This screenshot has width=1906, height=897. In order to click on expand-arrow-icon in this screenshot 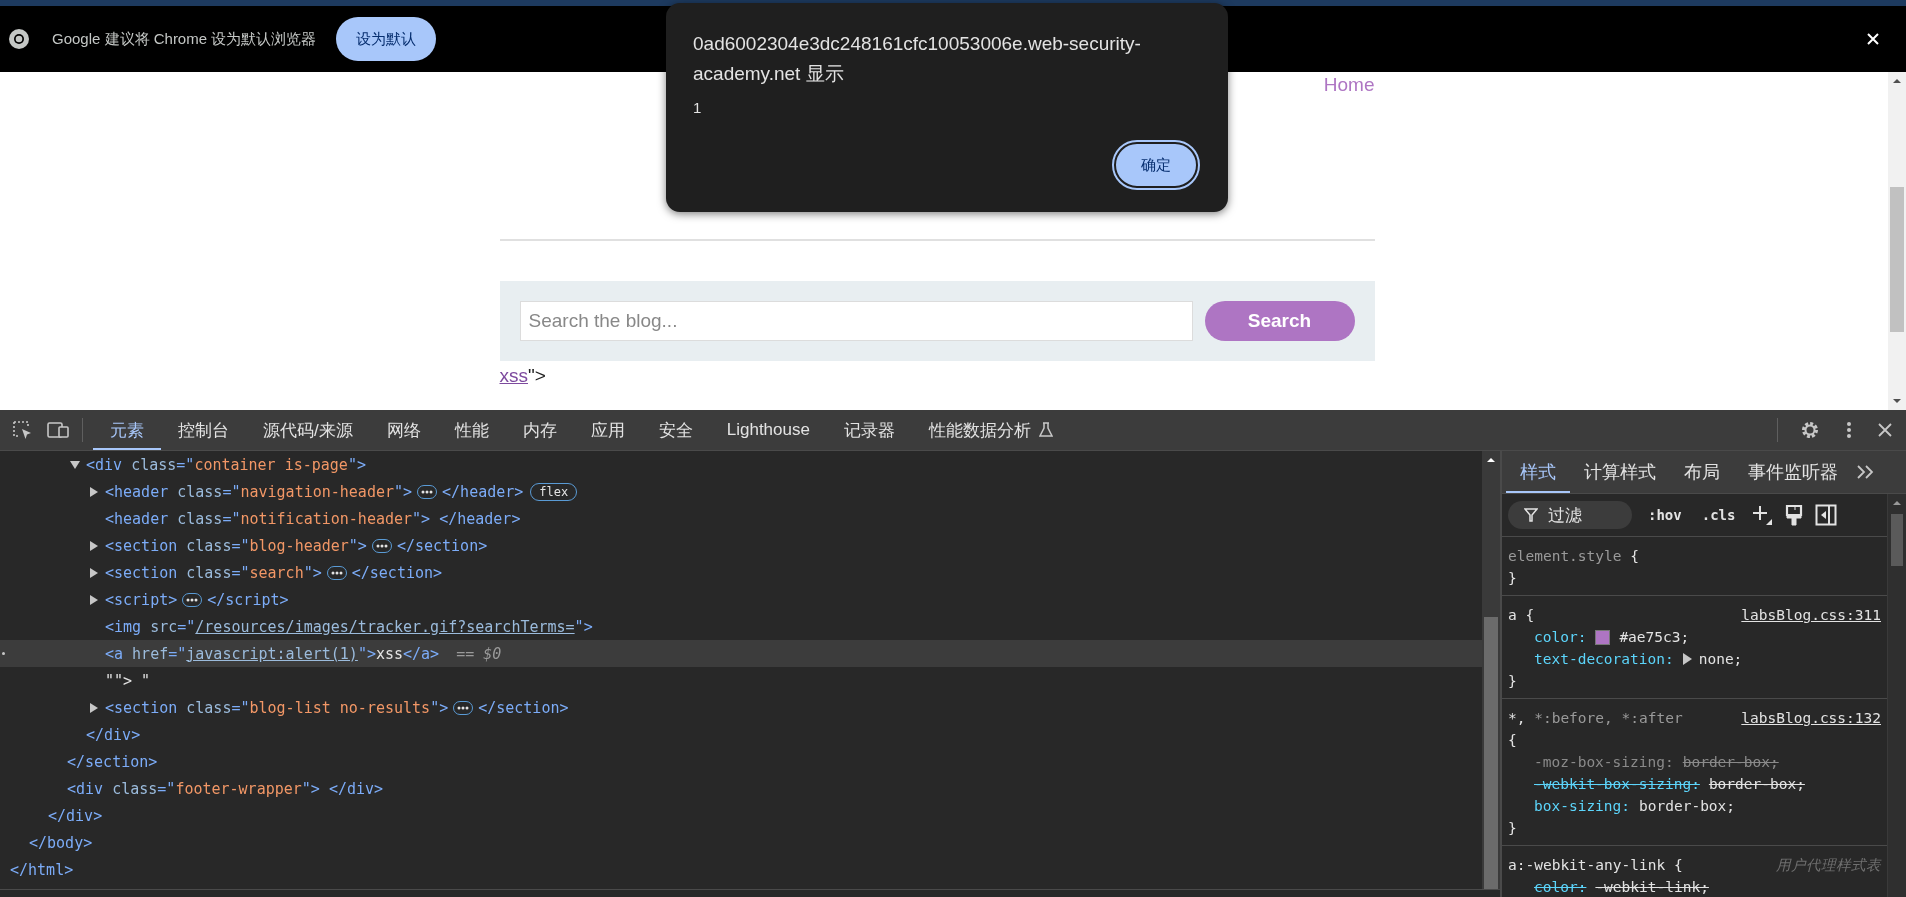, I will do `click(1687, 659)`.